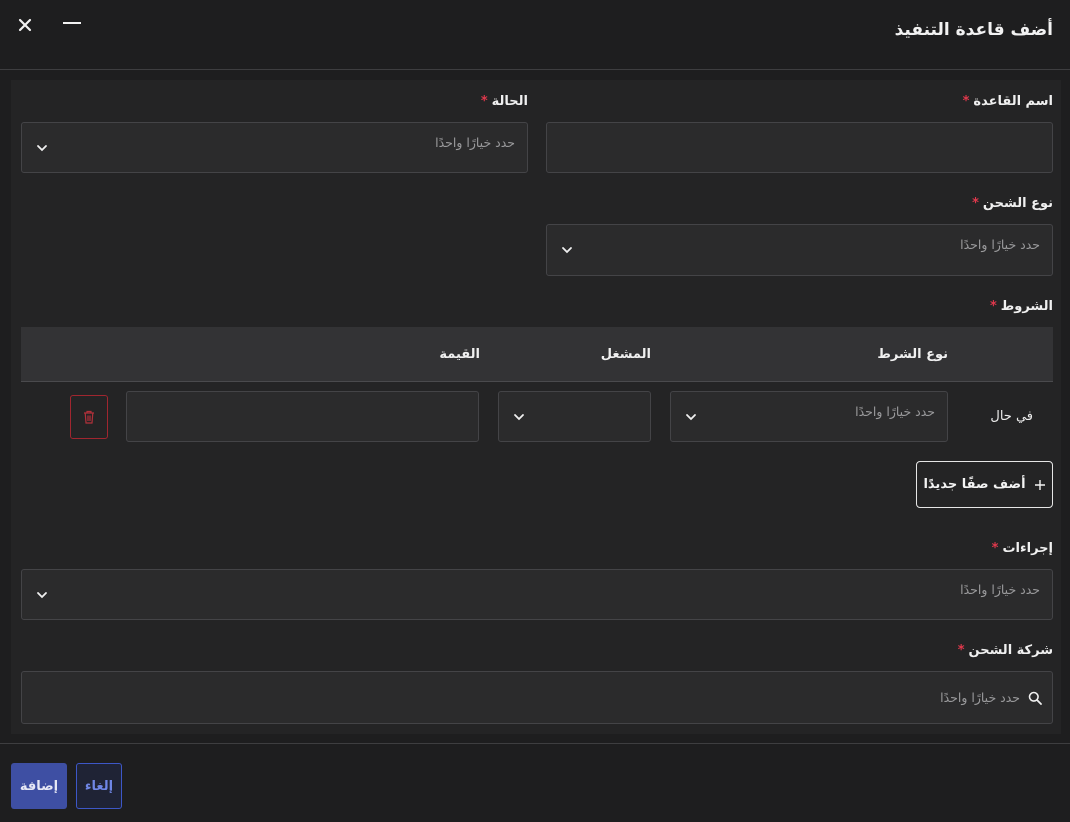 The width and height of the screenshot is (1070, 822). I want to click on conditions-table-header: نوع الشرط المشغل القيمة, so click(537, 354).